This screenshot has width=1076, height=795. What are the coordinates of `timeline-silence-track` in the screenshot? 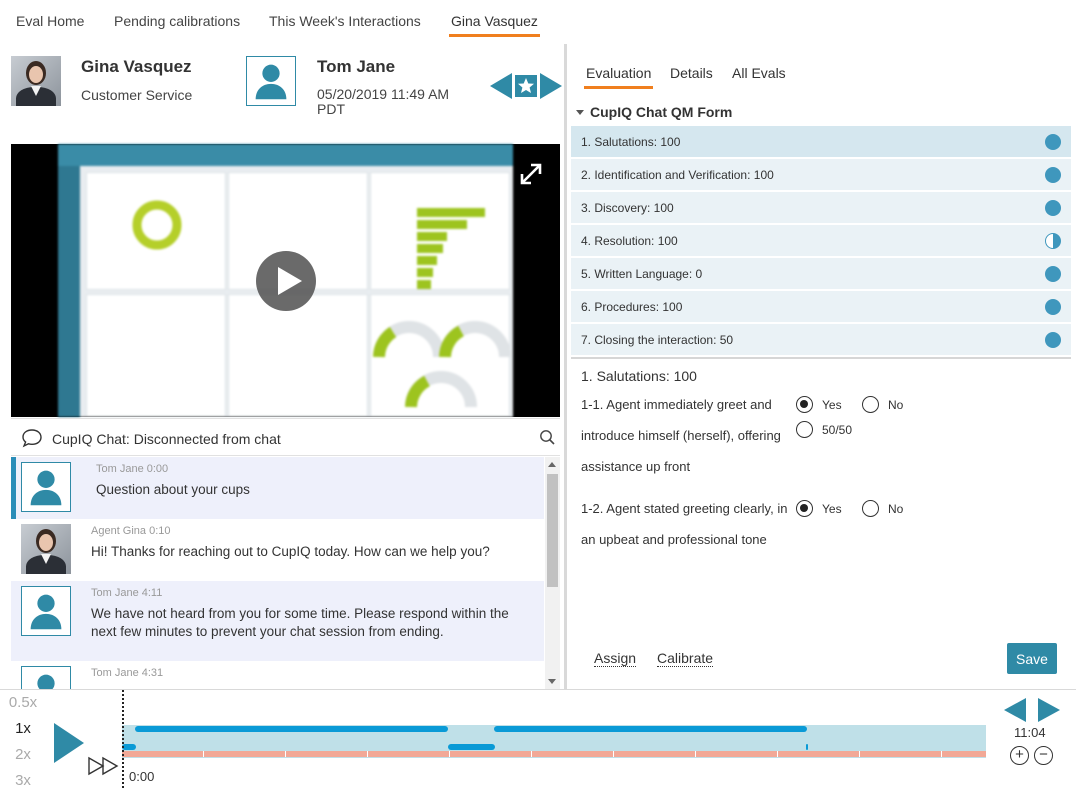 It's located at (554, 754).